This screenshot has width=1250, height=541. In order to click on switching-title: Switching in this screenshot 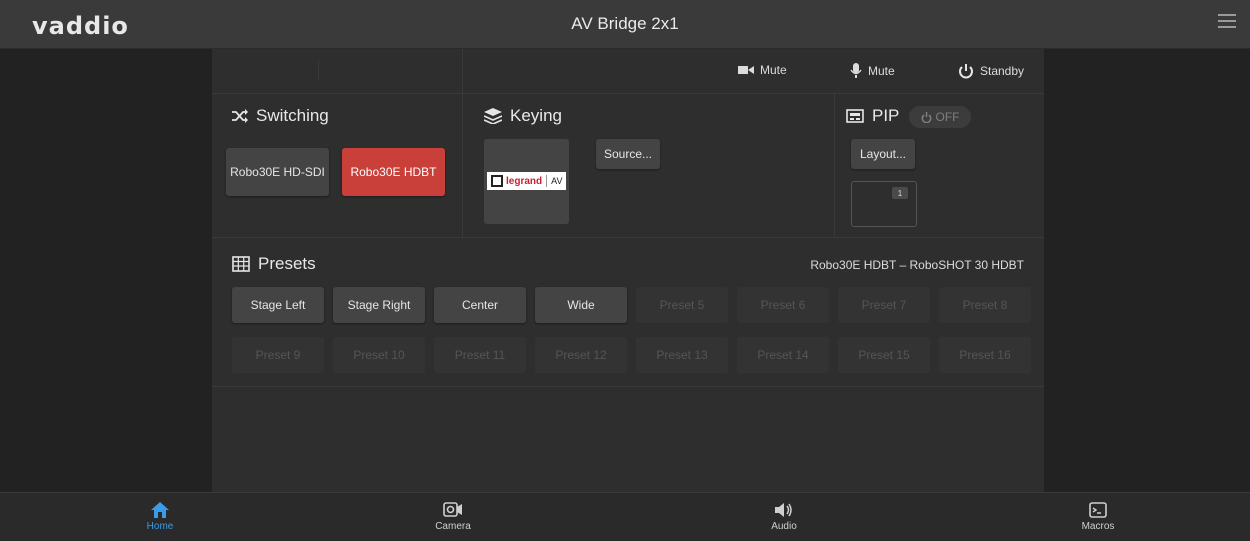, I will do `click(280, 116)`.